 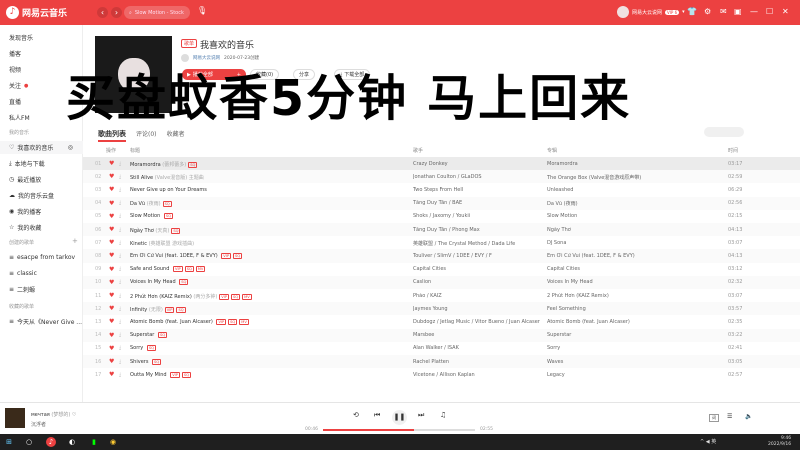 What do you see at coordinates (41, 195) in the screenshot?
I see `sidebar-item-cloud: ☁ 我的音乐云盘` at bounding box center [41, 195].